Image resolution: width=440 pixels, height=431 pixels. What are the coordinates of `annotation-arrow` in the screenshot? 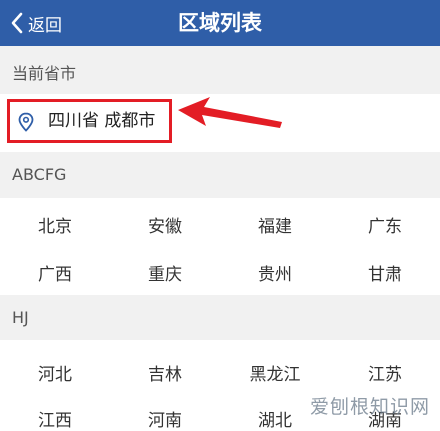 It's located at (230, 112).